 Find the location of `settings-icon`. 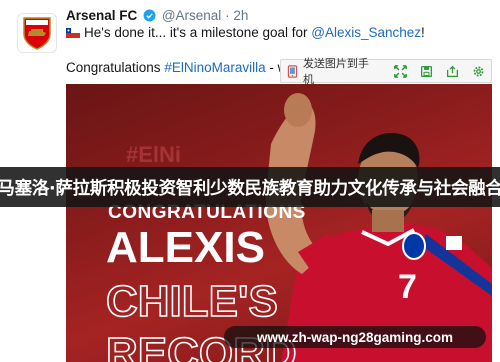

settings-icon is located at coordinates (478, 71).